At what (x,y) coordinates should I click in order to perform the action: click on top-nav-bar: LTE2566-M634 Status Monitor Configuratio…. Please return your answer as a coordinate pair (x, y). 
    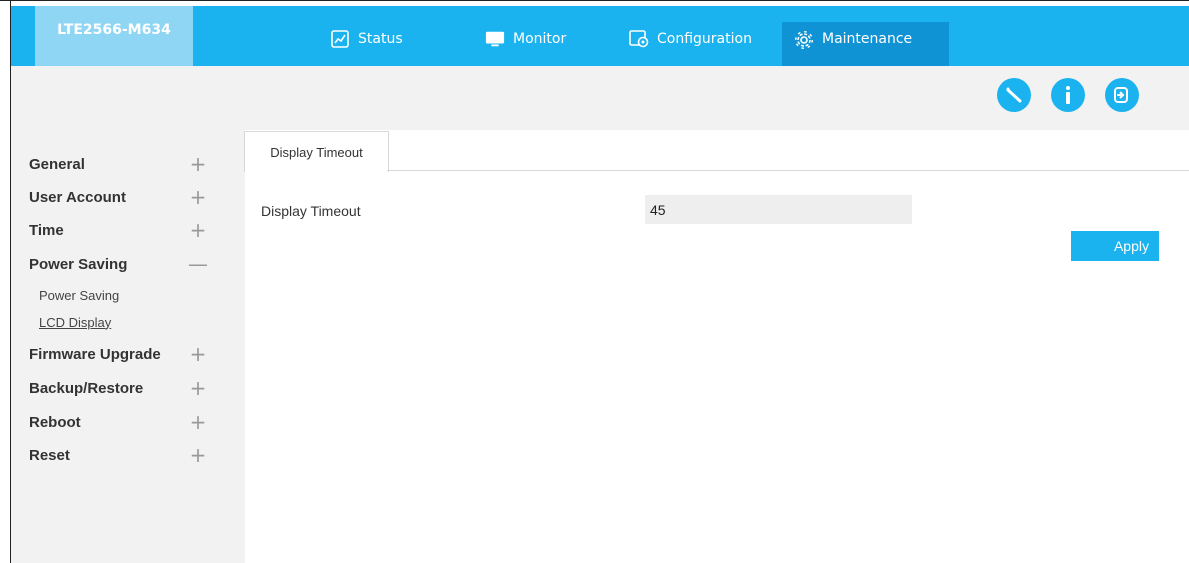
    Looking at the image, I should click on (600, 36).